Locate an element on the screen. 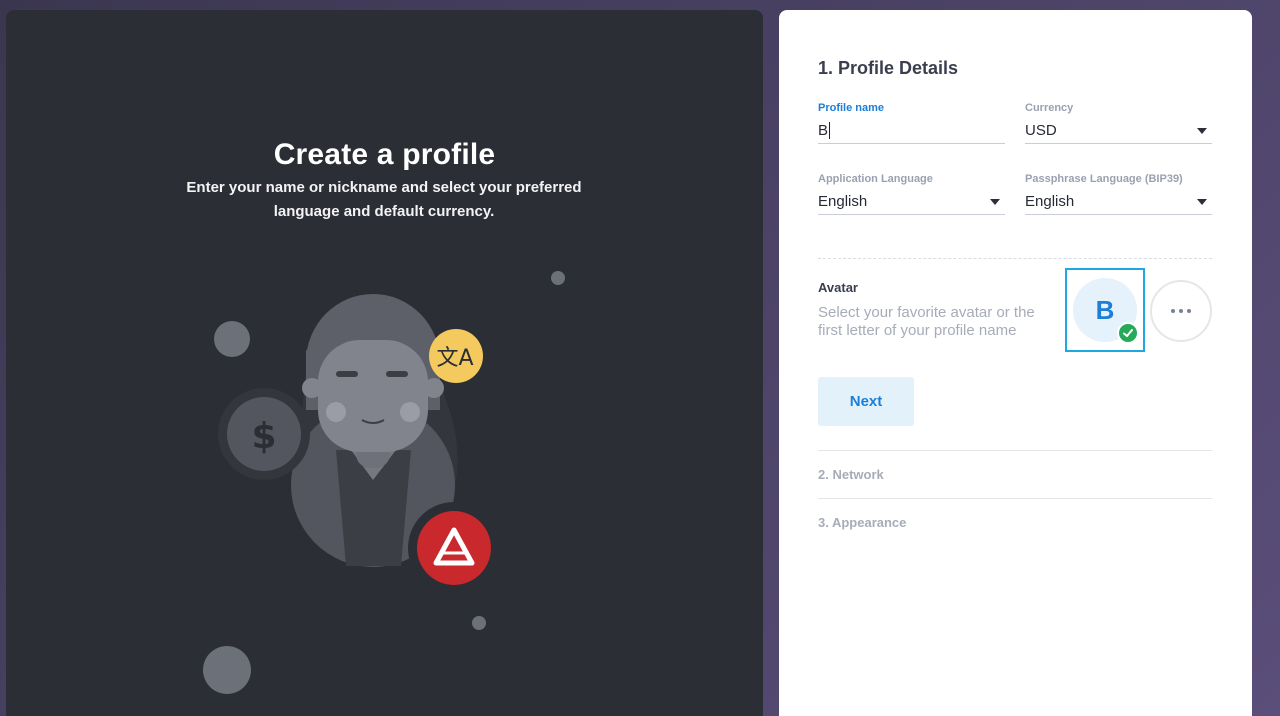 The width and height of the screenshot is (1280, 716). profile-name-input: B is located at coordinates (911, 130).